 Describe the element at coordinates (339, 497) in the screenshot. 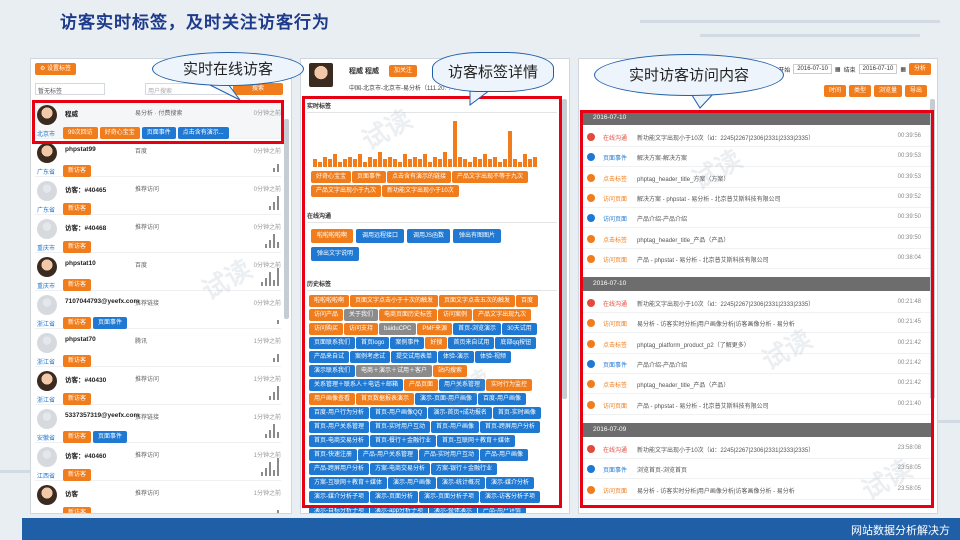

I see `history-tag: 演示-媒介分析子项` at that location.